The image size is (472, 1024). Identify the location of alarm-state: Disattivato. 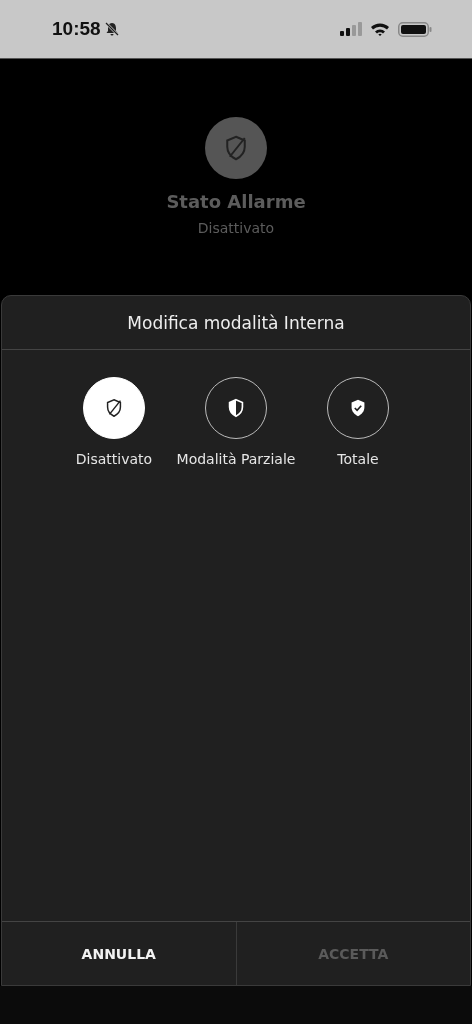
(236, 228).